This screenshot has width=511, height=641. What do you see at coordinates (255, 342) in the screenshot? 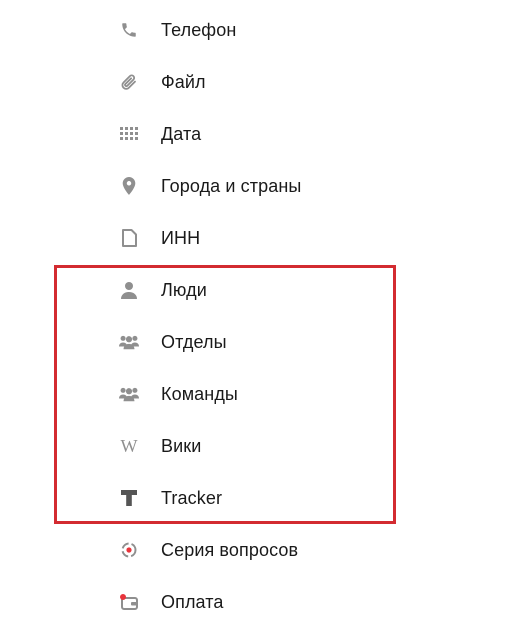
I see `menu-item-departments: Отделы` at bounding box center [255, 342].